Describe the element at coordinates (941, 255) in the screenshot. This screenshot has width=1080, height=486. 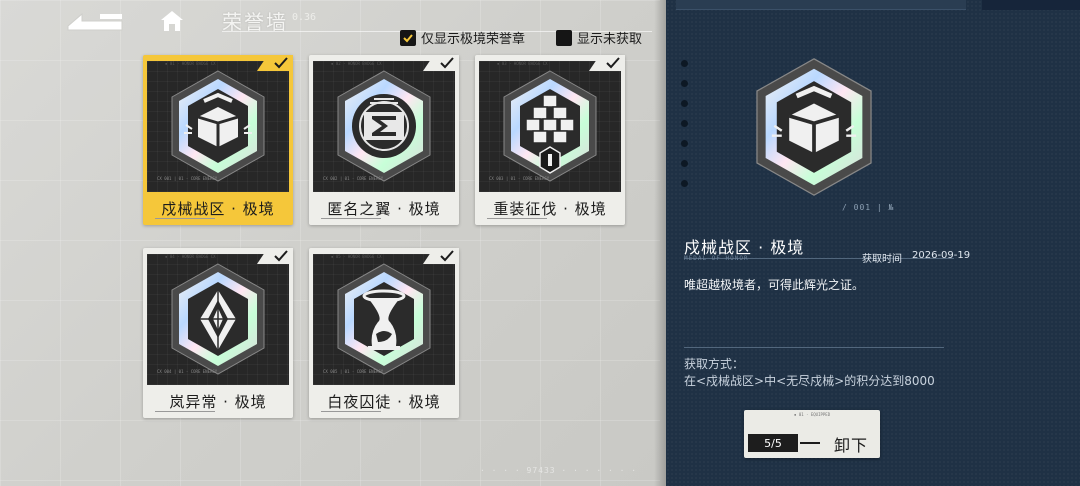
I see `obtain-time: 2026-09-19` at that location.